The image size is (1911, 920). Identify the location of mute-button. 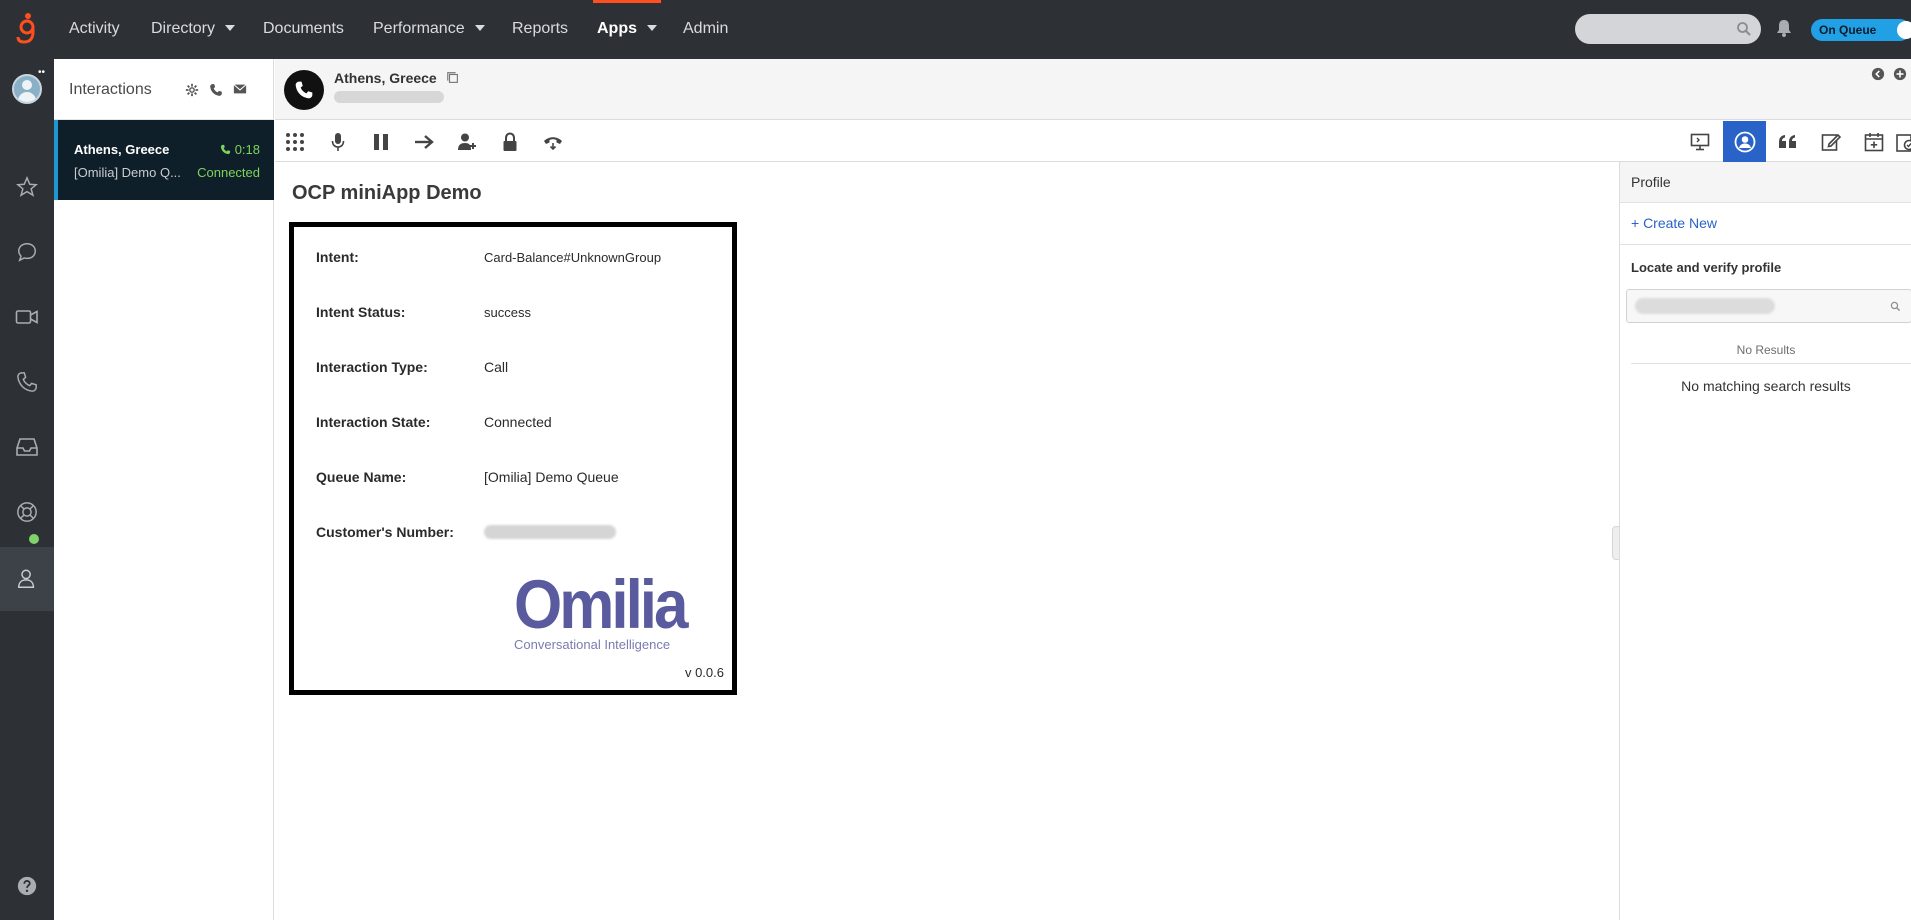
(338, 141).